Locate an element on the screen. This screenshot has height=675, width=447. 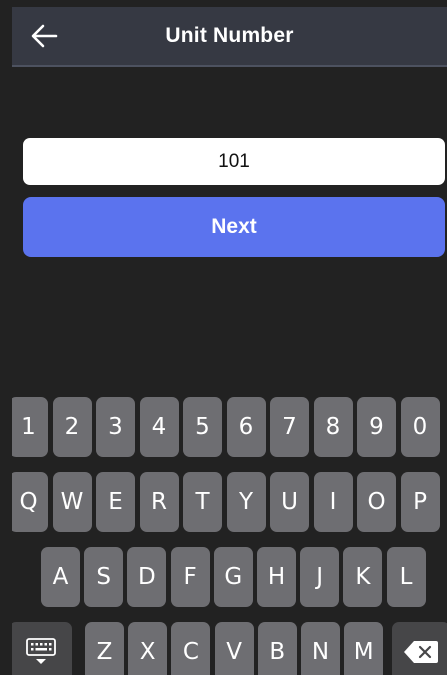
key-g: G is located at coordinates (233, 577).